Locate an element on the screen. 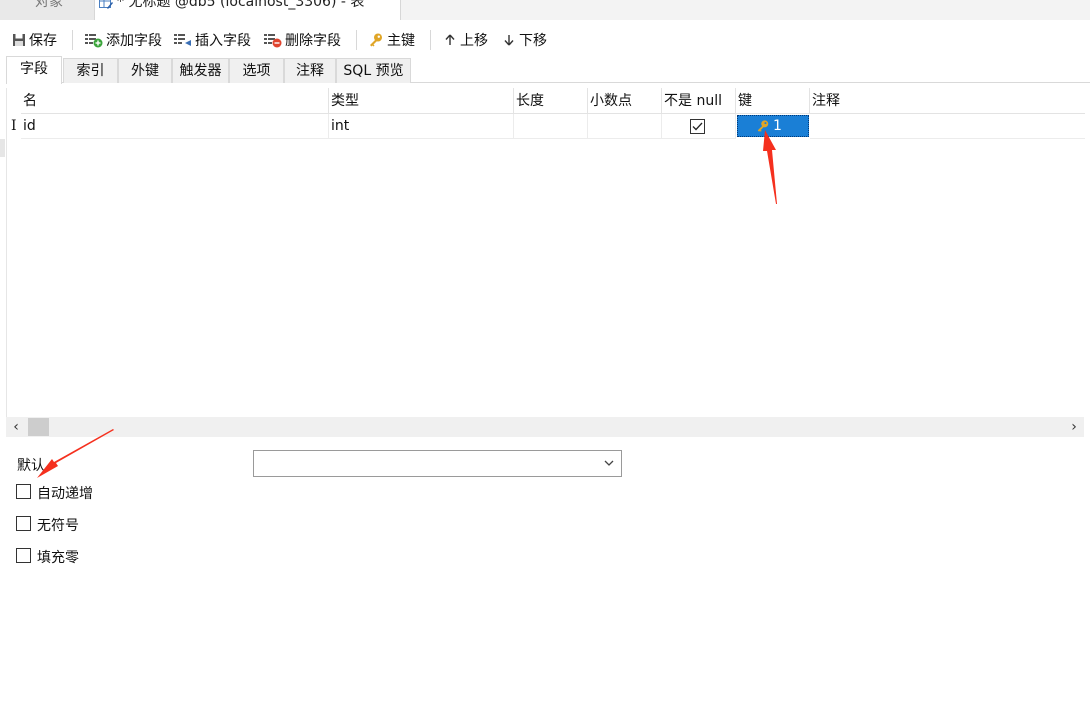  annotation-arrow-auto-increment is located at coordinates (75, 453).